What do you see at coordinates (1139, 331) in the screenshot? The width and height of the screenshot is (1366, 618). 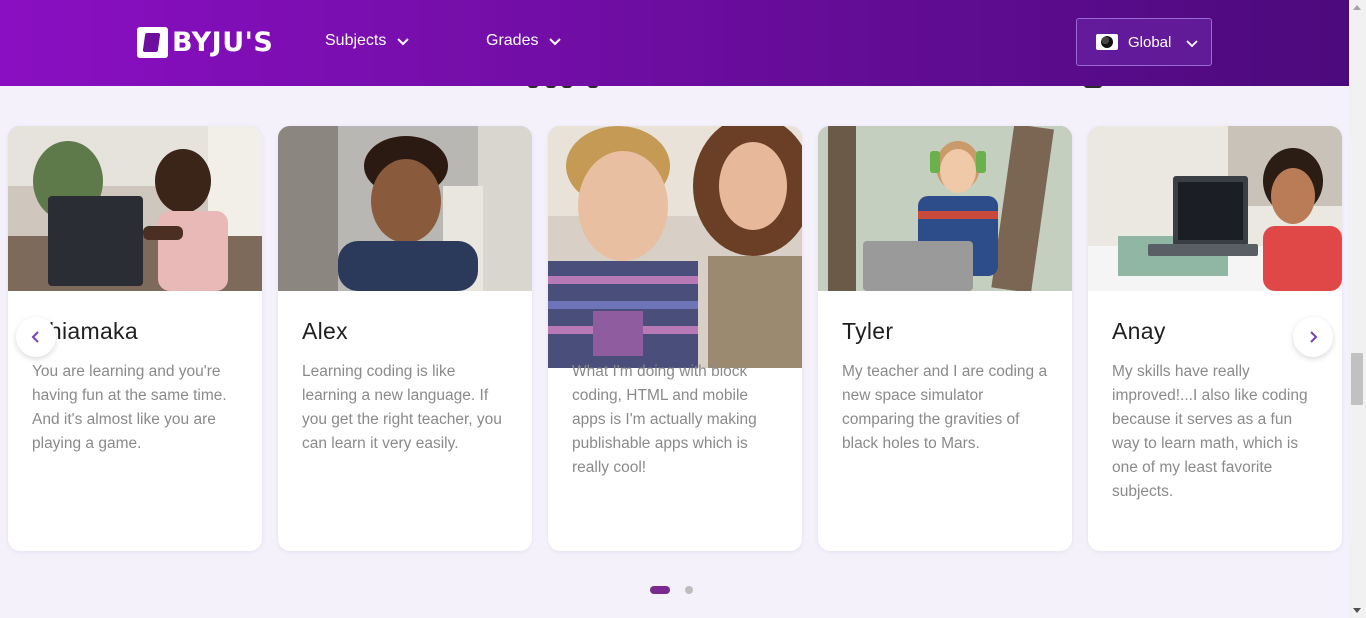 I see `student-name: Anay` at bounding box center [1139, 331].